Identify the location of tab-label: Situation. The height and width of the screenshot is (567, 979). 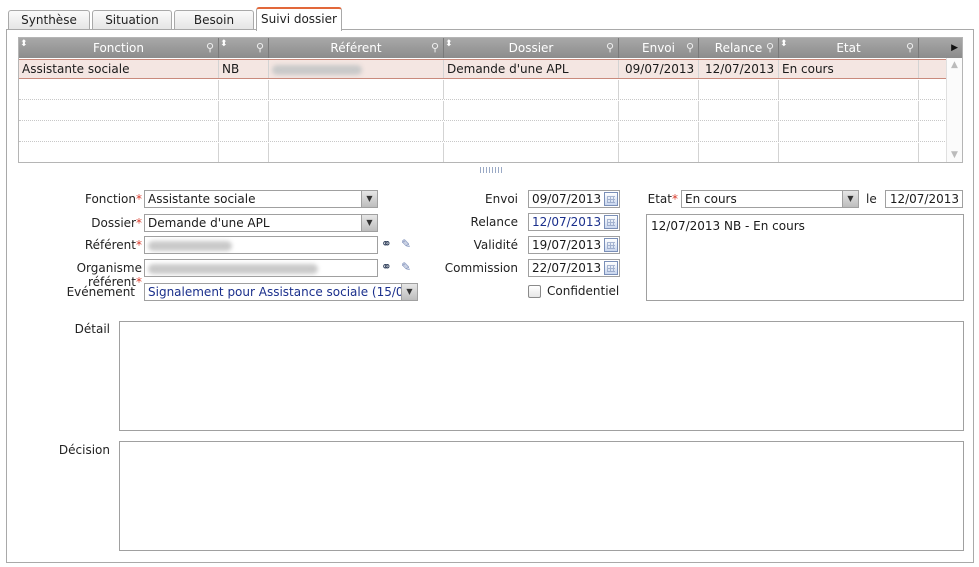
(132, 20).